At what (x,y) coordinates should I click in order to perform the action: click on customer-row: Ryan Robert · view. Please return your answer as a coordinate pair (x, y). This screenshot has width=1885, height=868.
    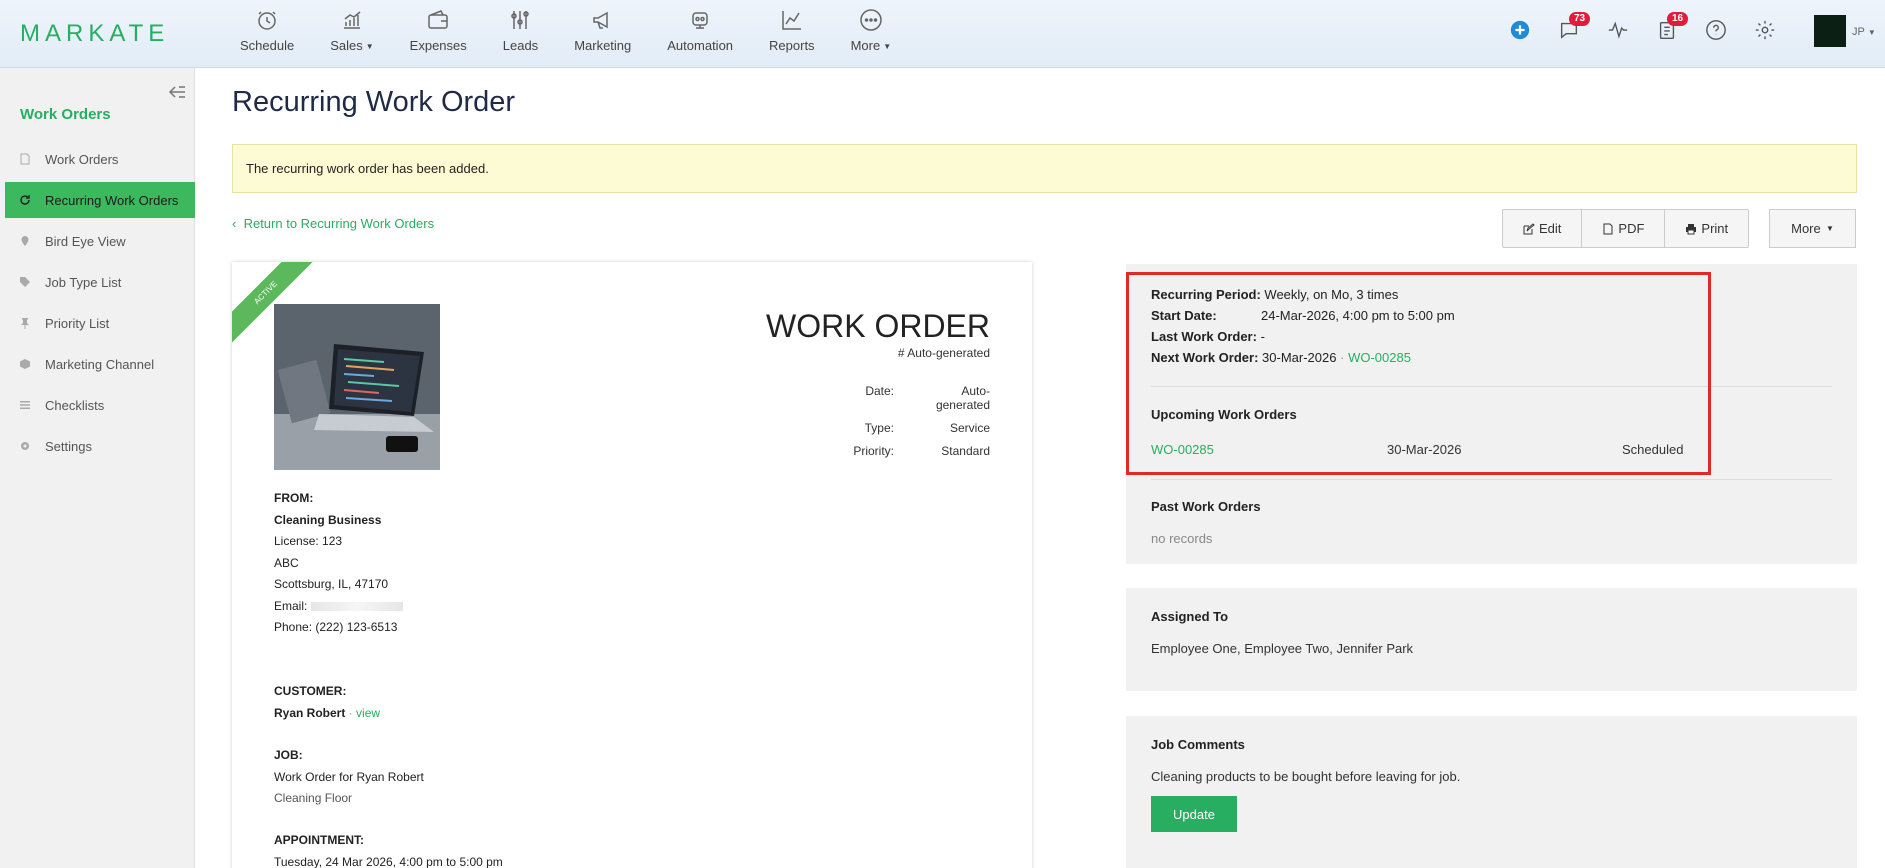
    Looking at the image, I should click on (327, 714).